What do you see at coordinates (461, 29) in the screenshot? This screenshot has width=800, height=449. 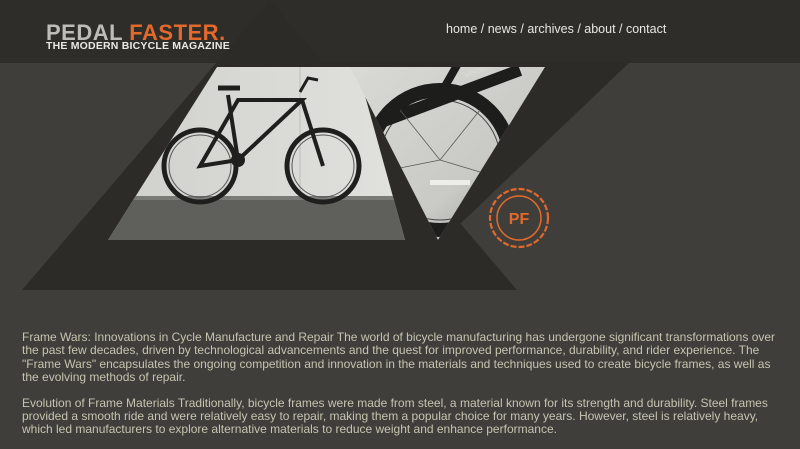 I see `nav-home: home` at bounding box center [461, 29].